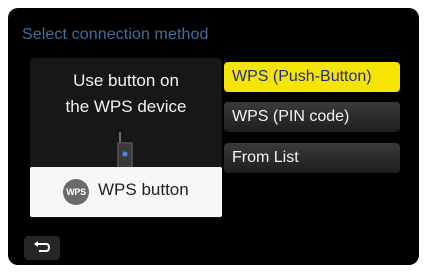 The height and width of the screenshot is (273, 427). I want to click on instruction-line-2: the WPS device, so click(126, 106).